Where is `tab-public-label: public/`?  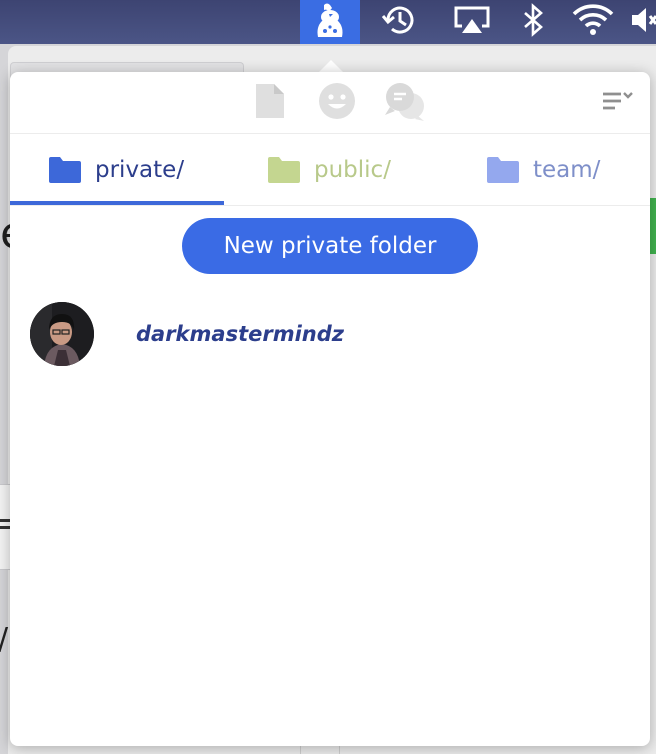
tab-public-label: public/ is located at coordinates (352, 170).